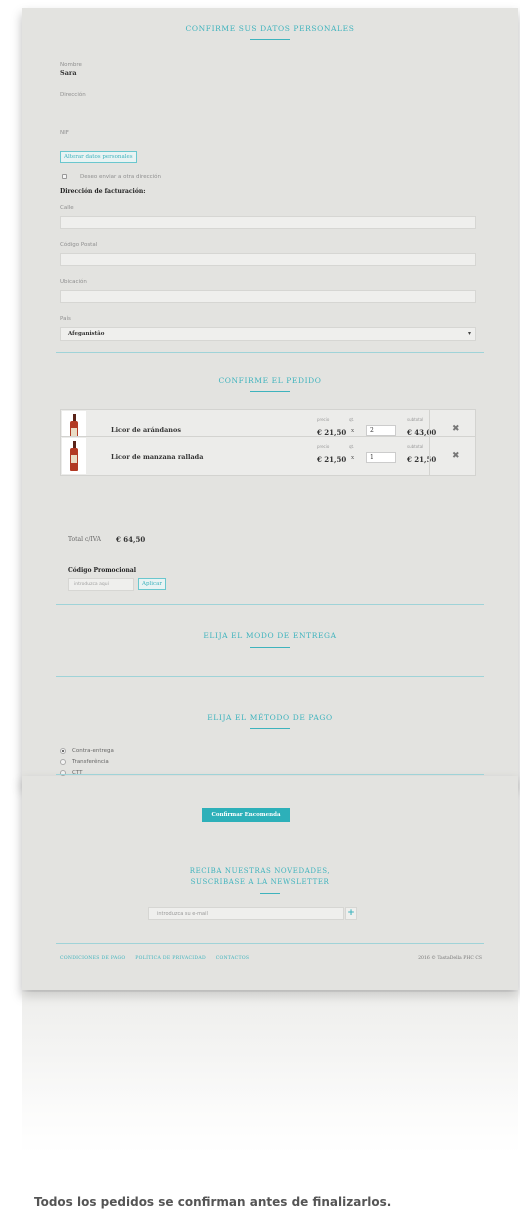 This screenshot has height=1228, width=520. I want to click on name-value: Sara, so click(68, 73).